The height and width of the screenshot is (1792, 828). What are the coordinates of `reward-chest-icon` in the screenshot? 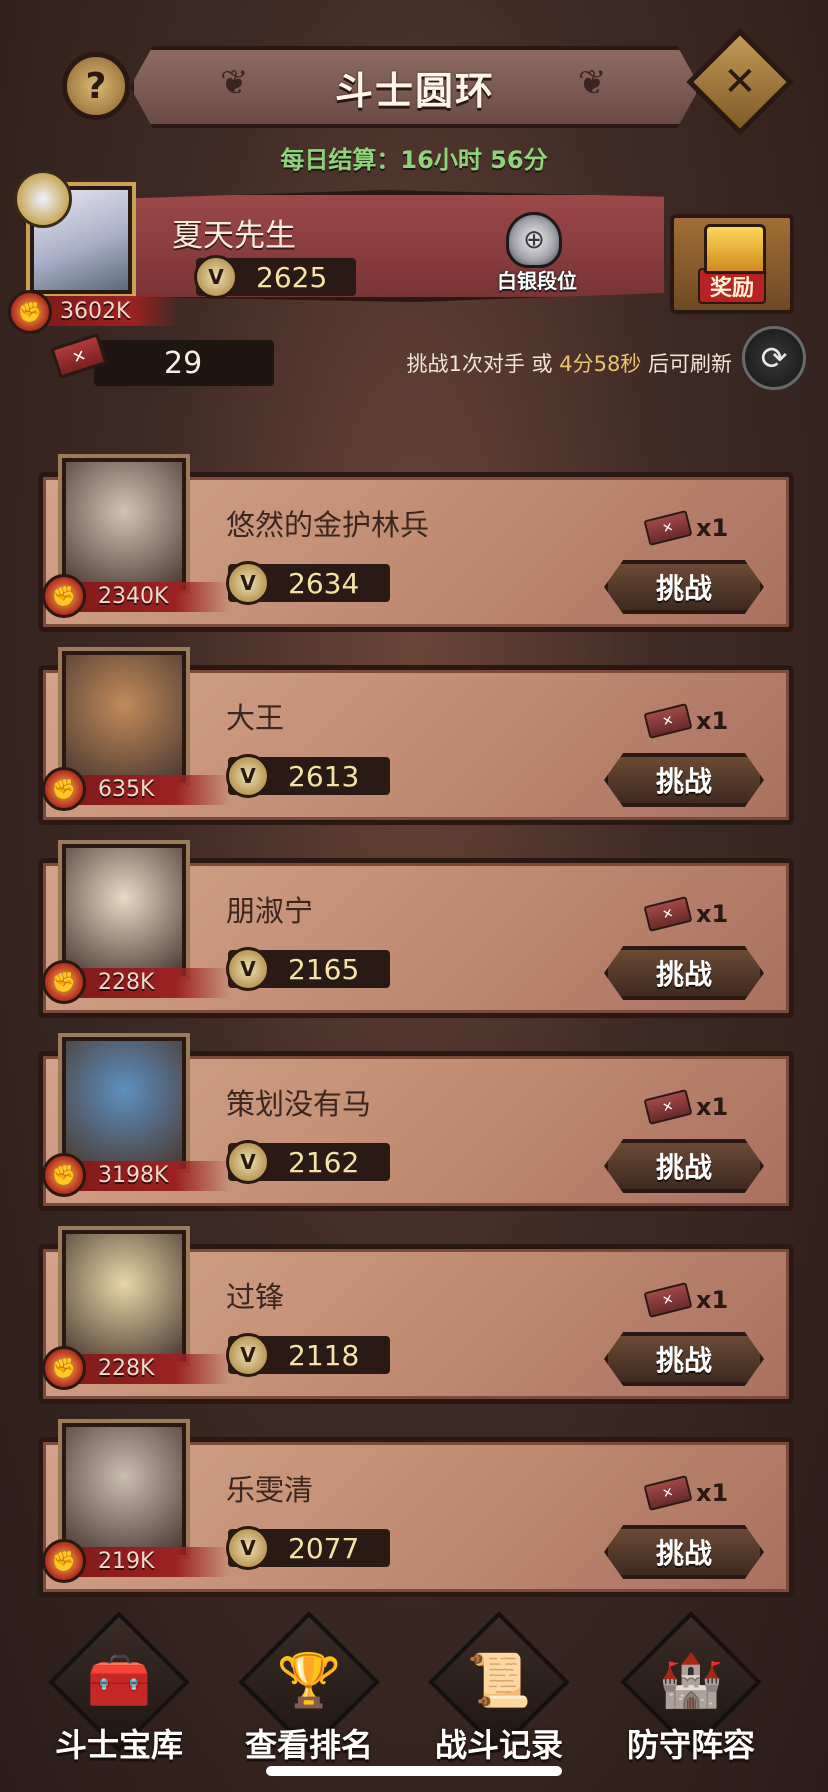 It's located at (735, 249).